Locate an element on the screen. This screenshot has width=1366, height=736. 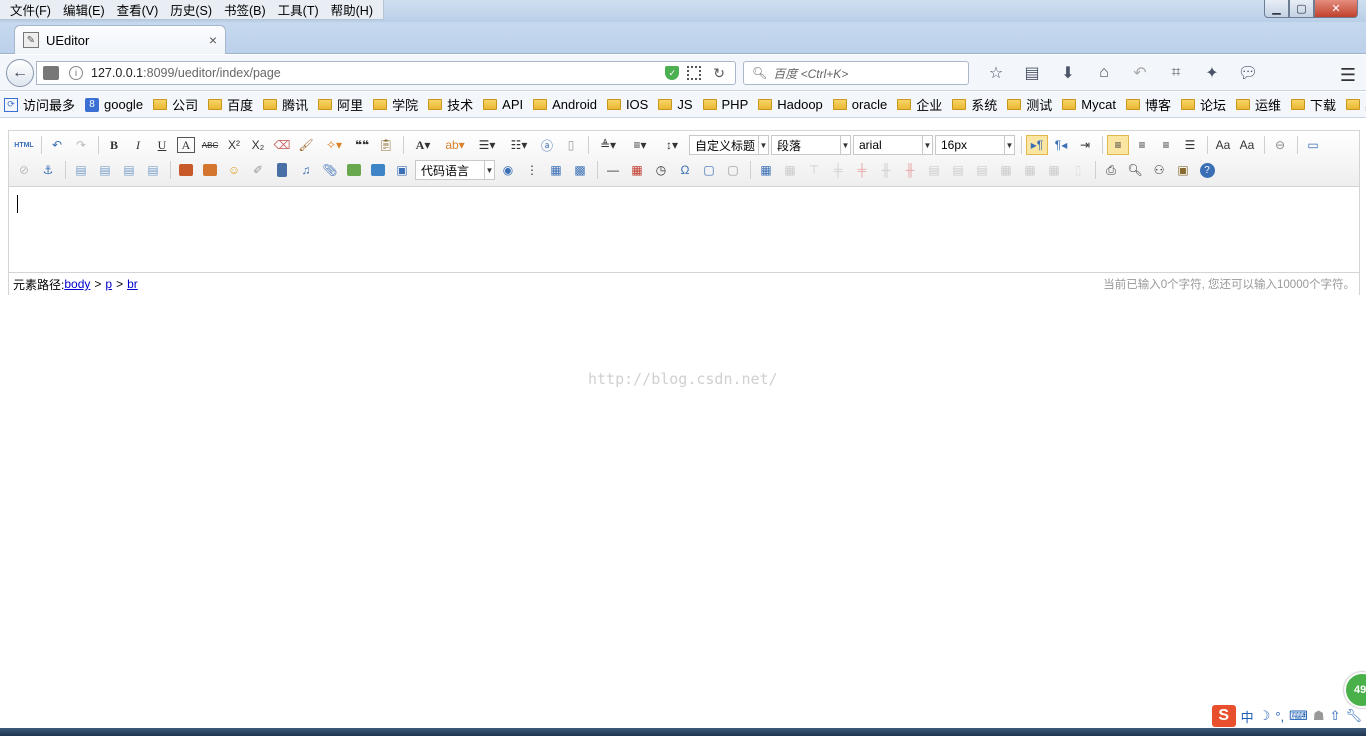
auto-typeset-button: ✧▾ is located at coordinates (334, 145).